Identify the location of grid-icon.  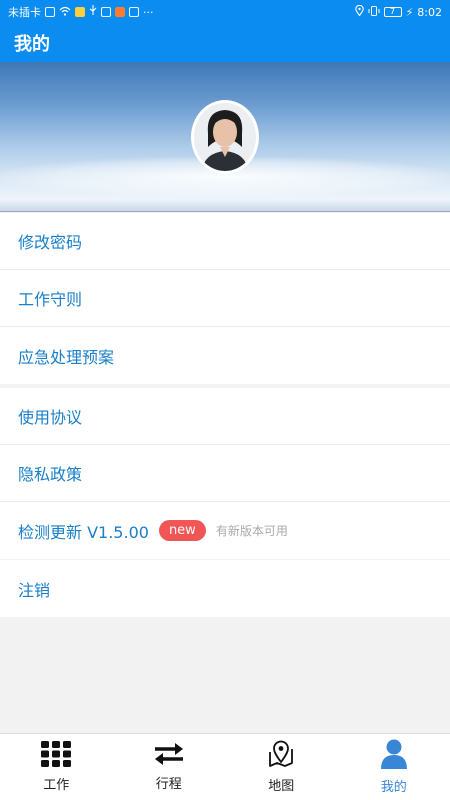
(56, 756).